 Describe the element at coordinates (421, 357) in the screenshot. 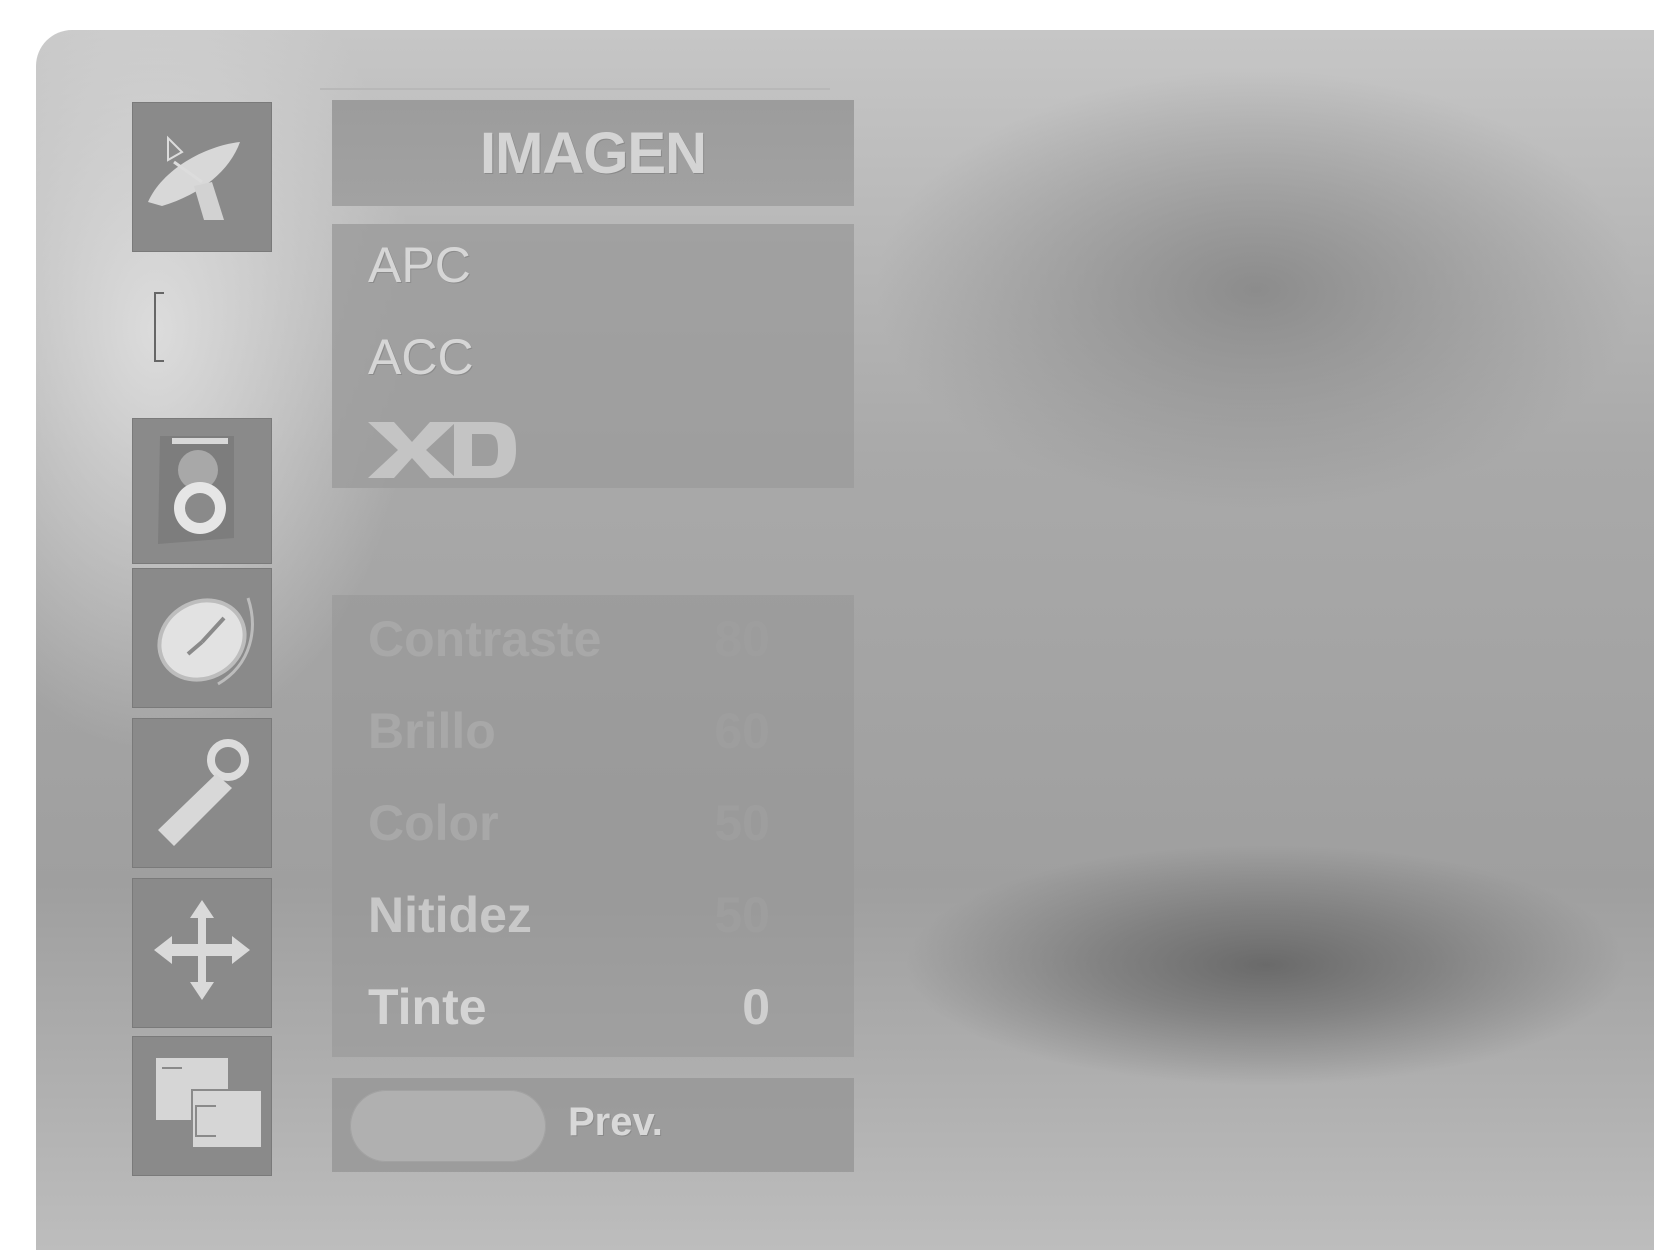

I see `menu-item-acc: ACC` at that location.